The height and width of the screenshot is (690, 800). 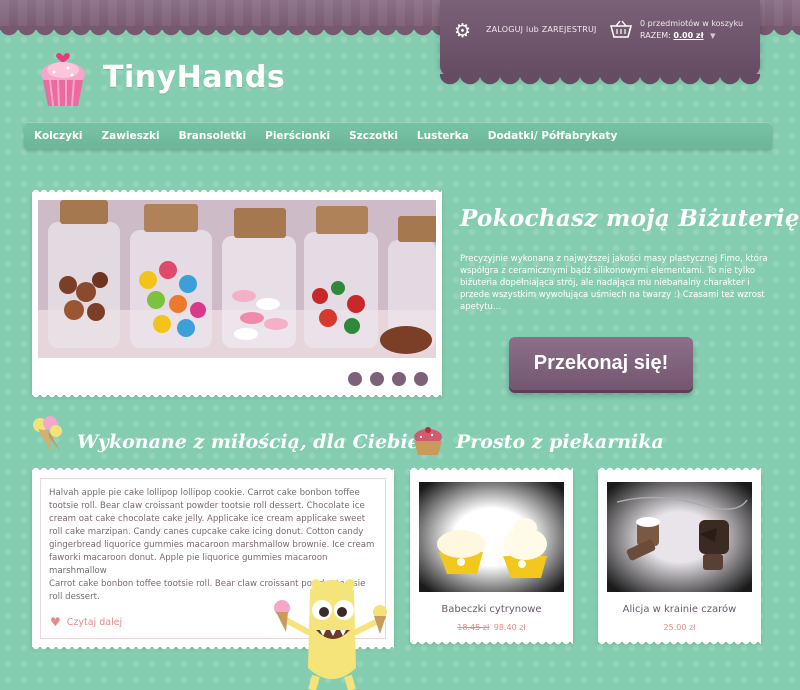 What do you see at coordinates (47, 434) in the screenshot?
I see `ice-cream-icon` at bounding box center [47, 434].